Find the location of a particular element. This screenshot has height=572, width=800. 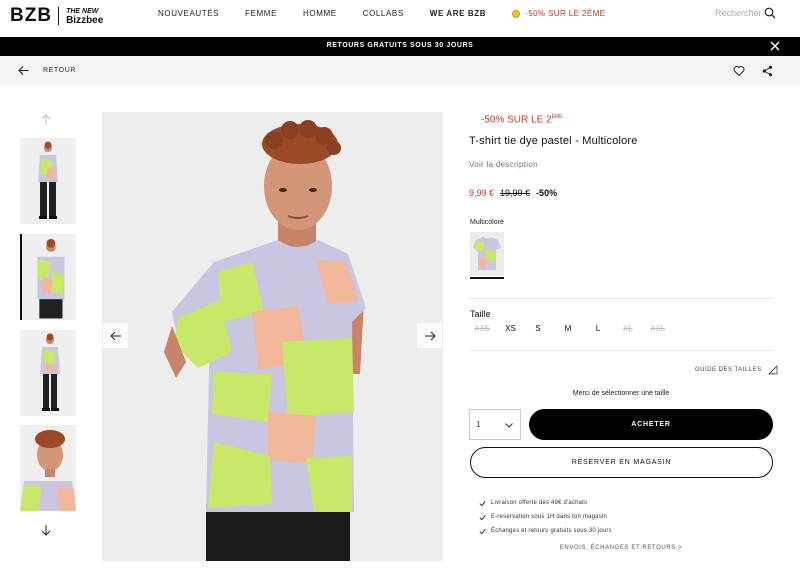

ruler-icon is located at coordinates (772, 370).